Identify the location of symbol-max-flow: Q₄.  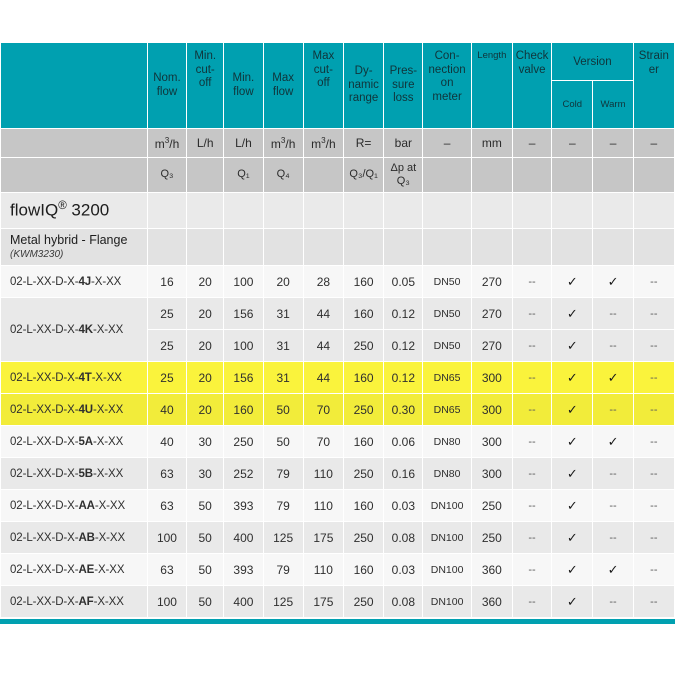
(283, 175).